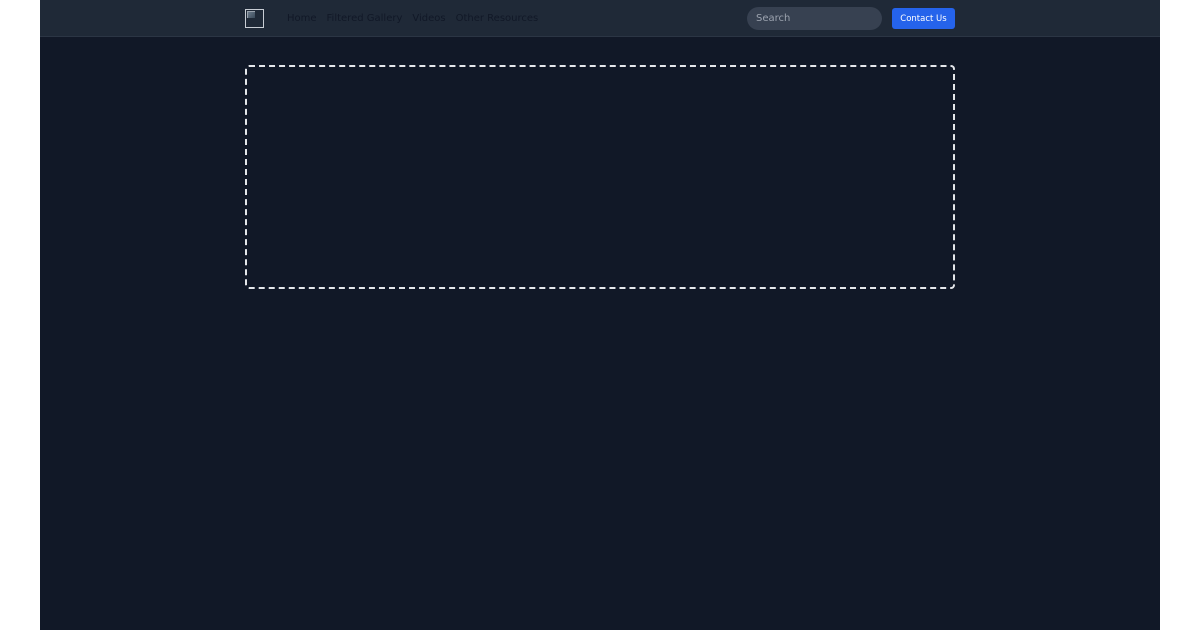  What do you see at coordinates (497, 18) in the screenshot?
I see `nav-link-other-resources: Other Resources` at bounding box center [497, 18].